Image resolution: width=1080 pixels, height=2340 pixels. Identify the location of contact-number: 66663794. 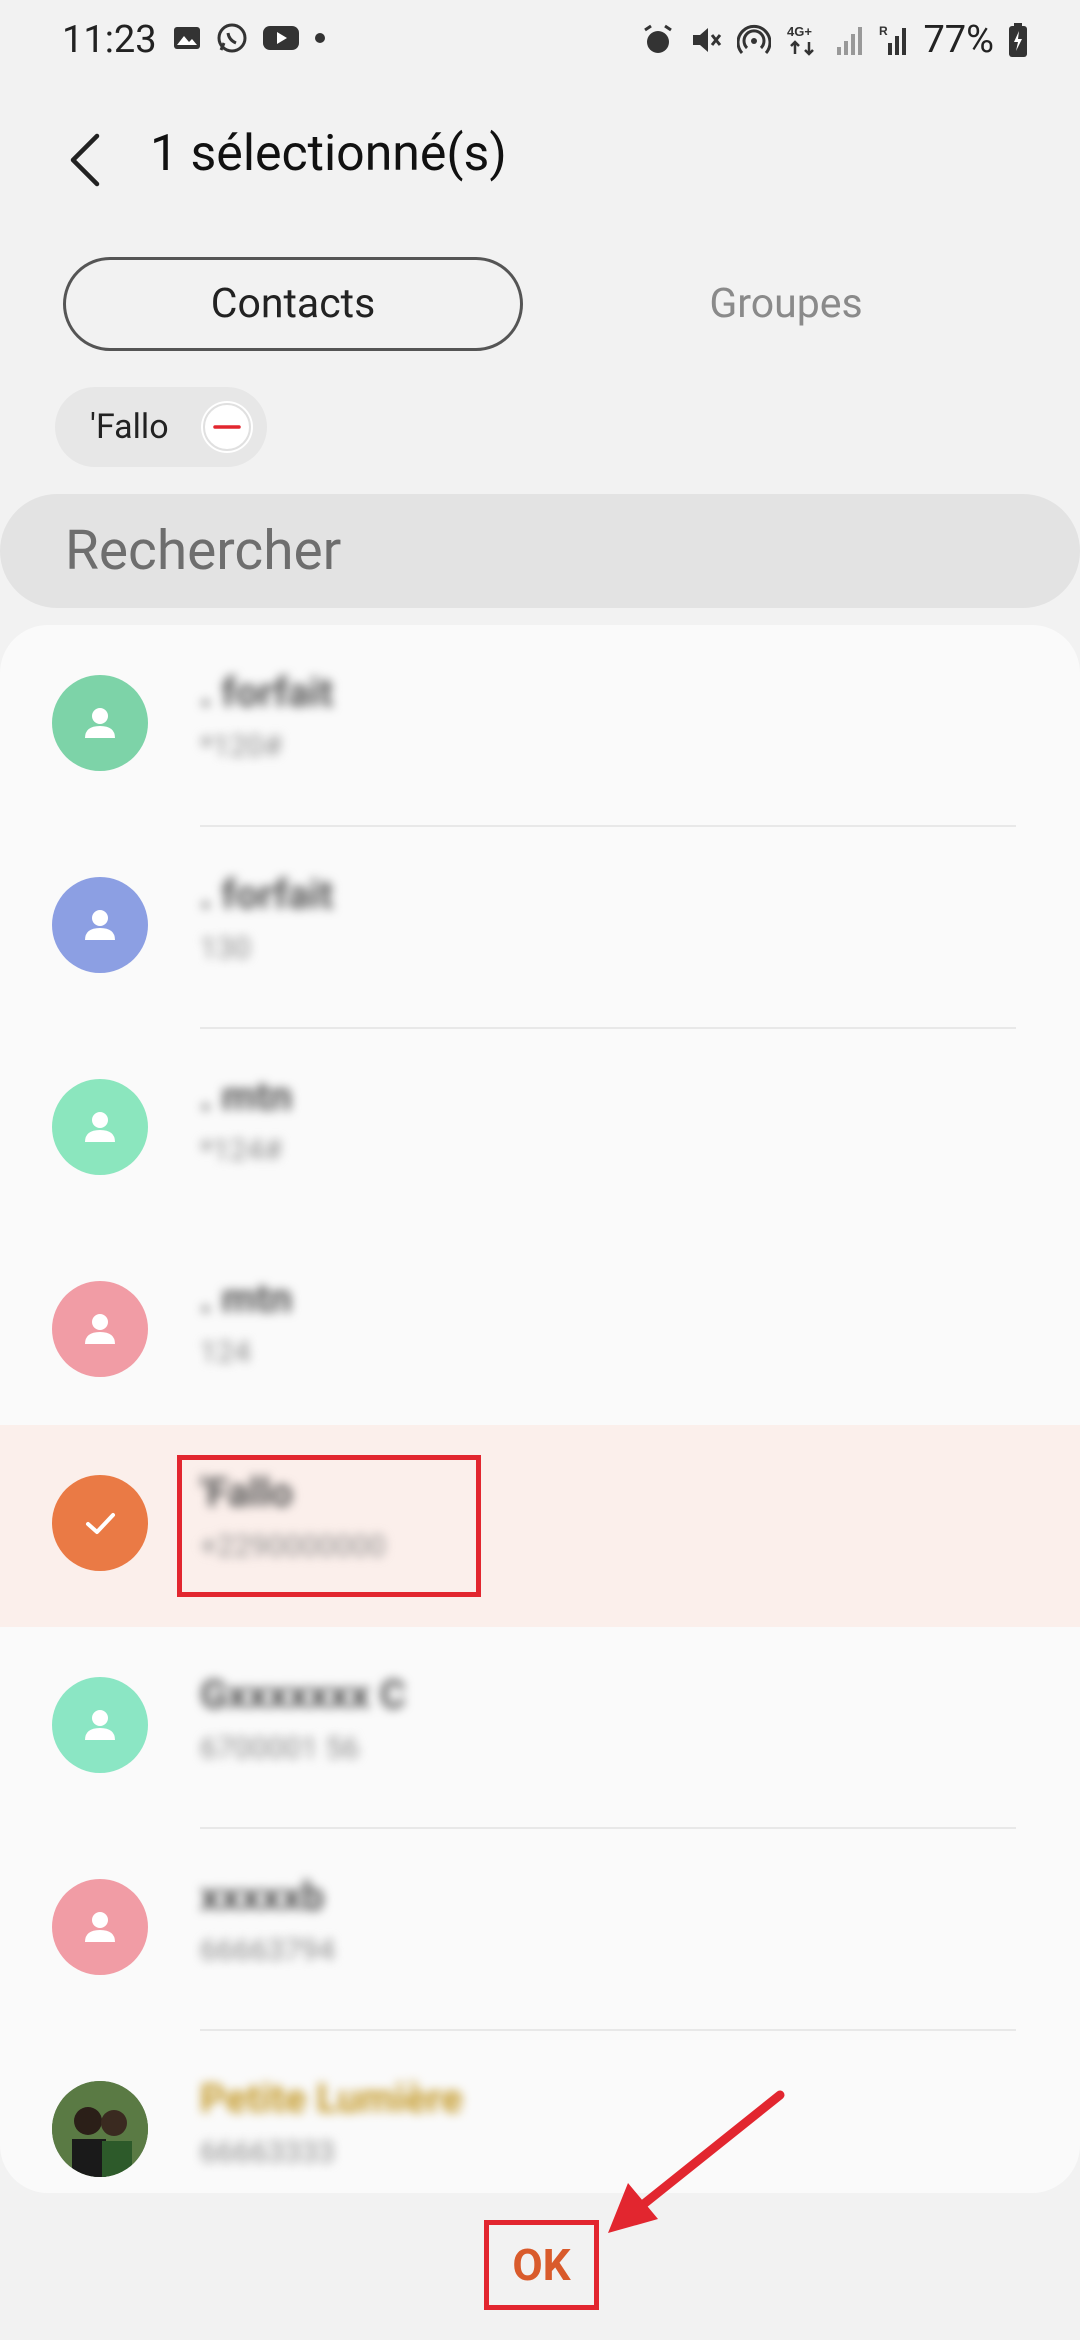
(267, 1950).